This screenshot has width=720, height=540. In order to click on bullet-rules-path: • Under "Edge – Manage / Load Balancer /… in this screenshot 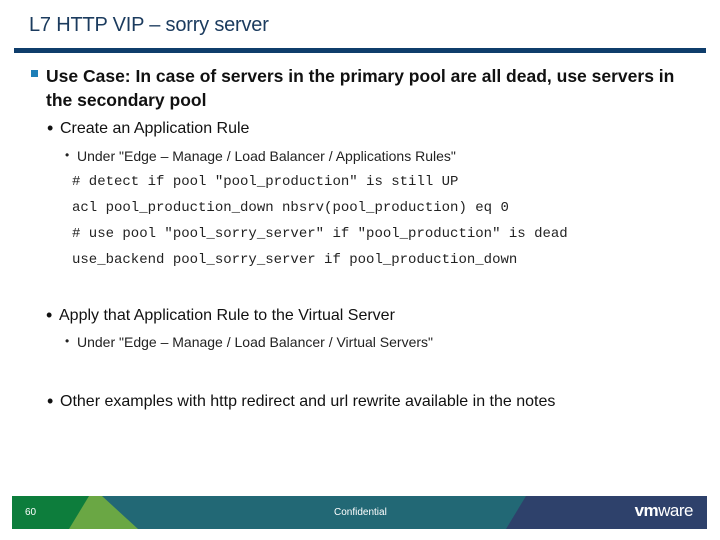, I will do `click(260, 156)`.